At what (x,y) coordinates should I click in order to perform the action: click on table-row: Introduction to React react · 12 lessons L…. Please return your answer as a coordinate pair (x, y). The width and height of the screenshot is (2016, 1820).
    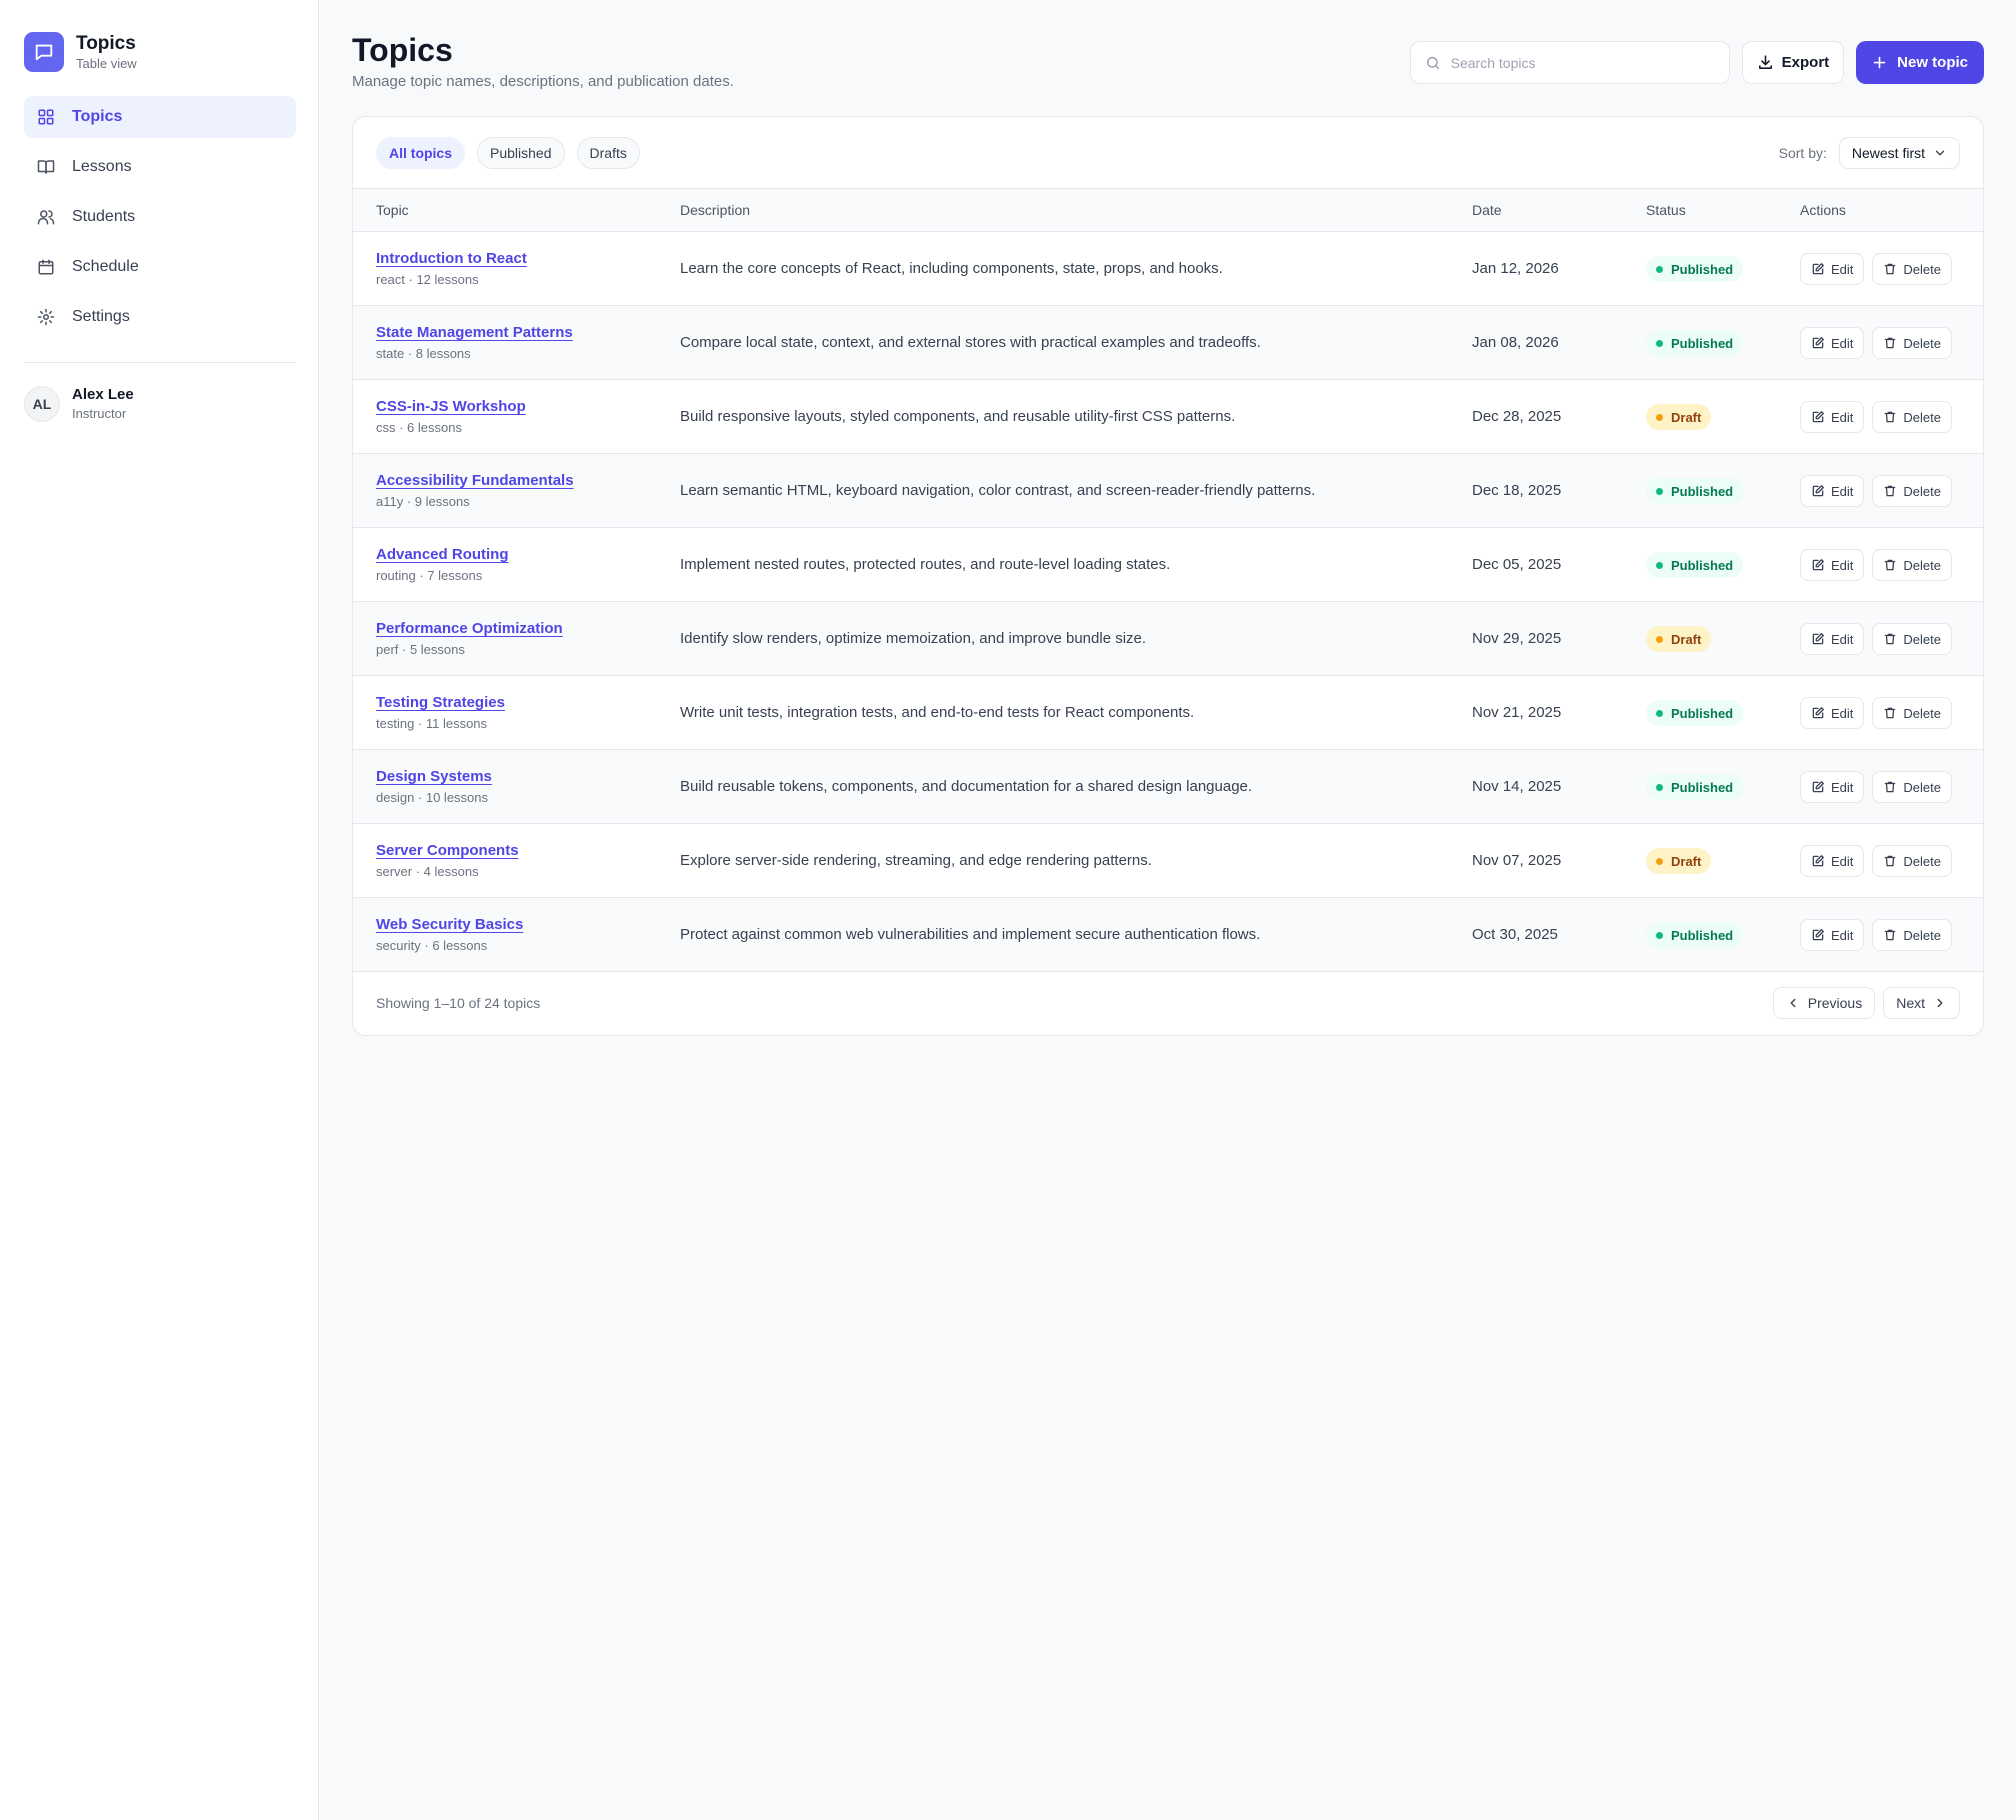
    Looking at the image, I should click on (1168, 269).